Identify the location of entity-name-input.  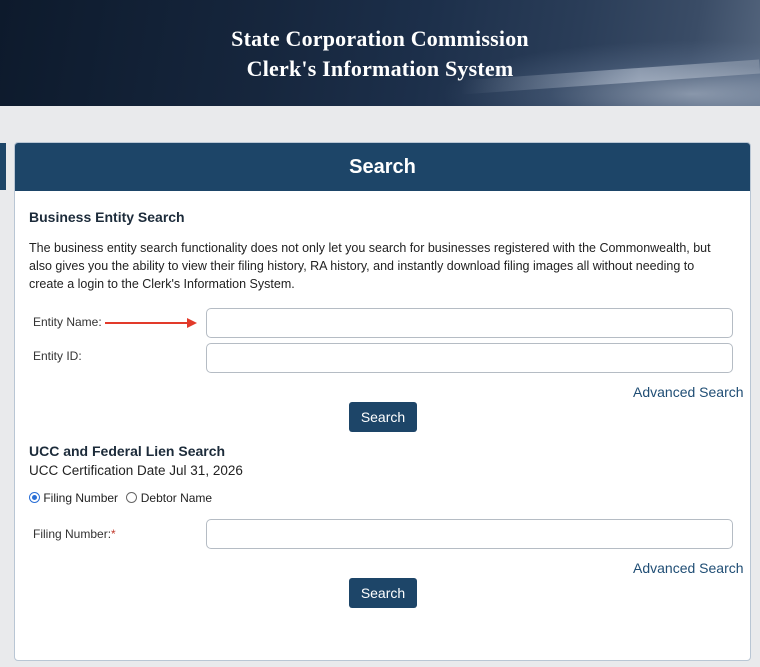
(469, 323).